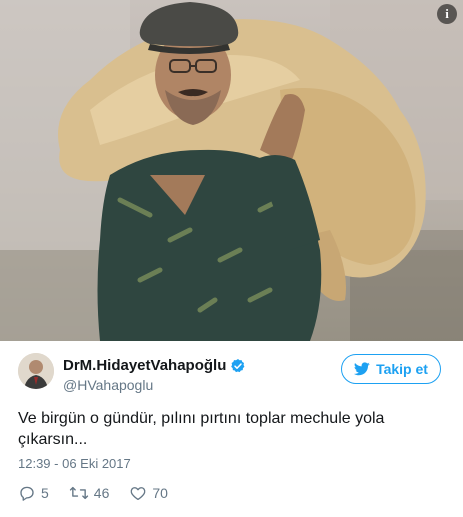 Image resolution: width=463 pixels, height=517 pixels. I want to click on avatar, so click(36, 371).